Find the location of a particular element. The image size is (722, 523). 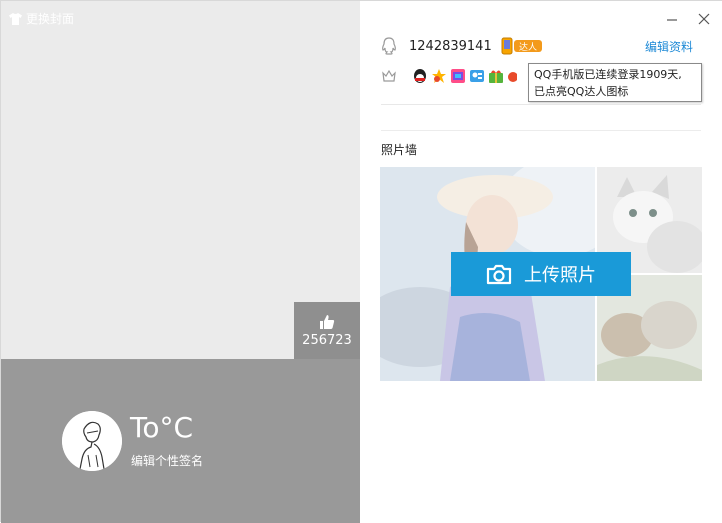

game-icon is located at coordinates (512, 76).